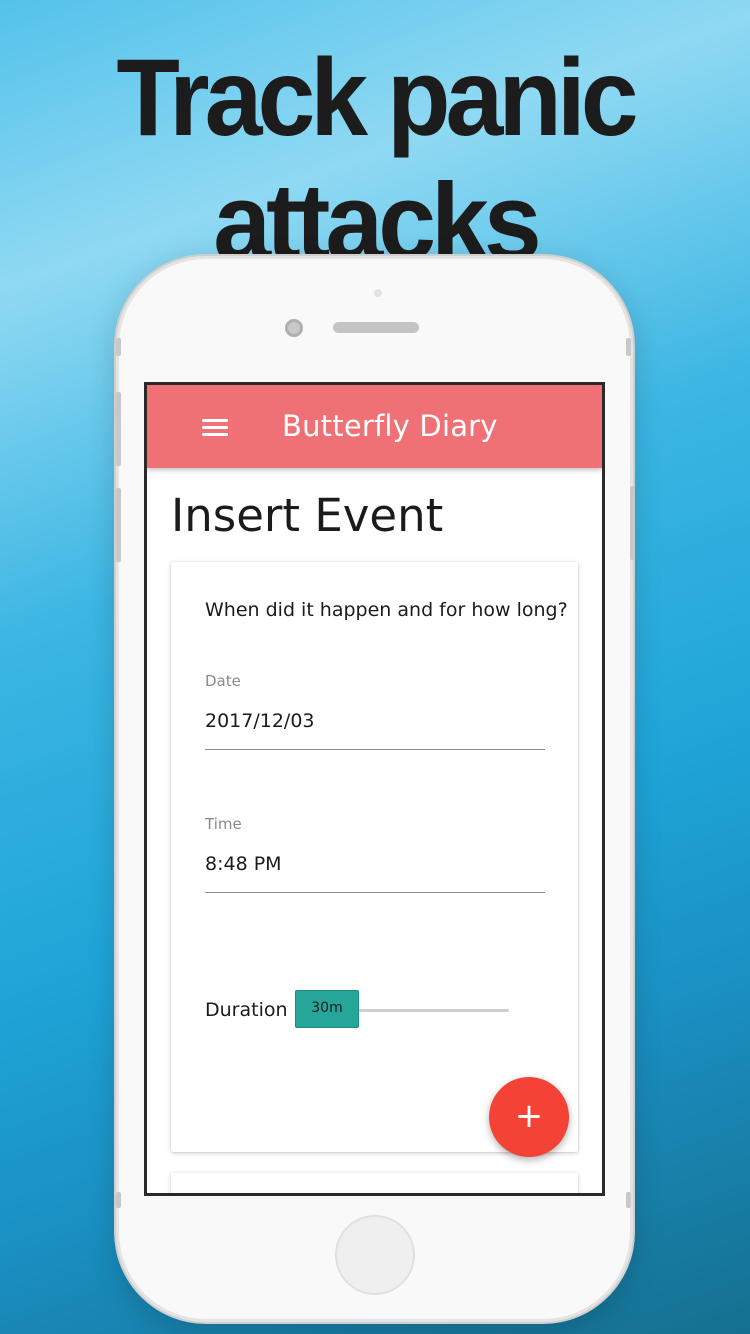 The image size is (750, 1334). What do you see at coordinates (246, 1010) in the screenshot?
I see `duration-label: Duration` at bounding box center [246, 1010].